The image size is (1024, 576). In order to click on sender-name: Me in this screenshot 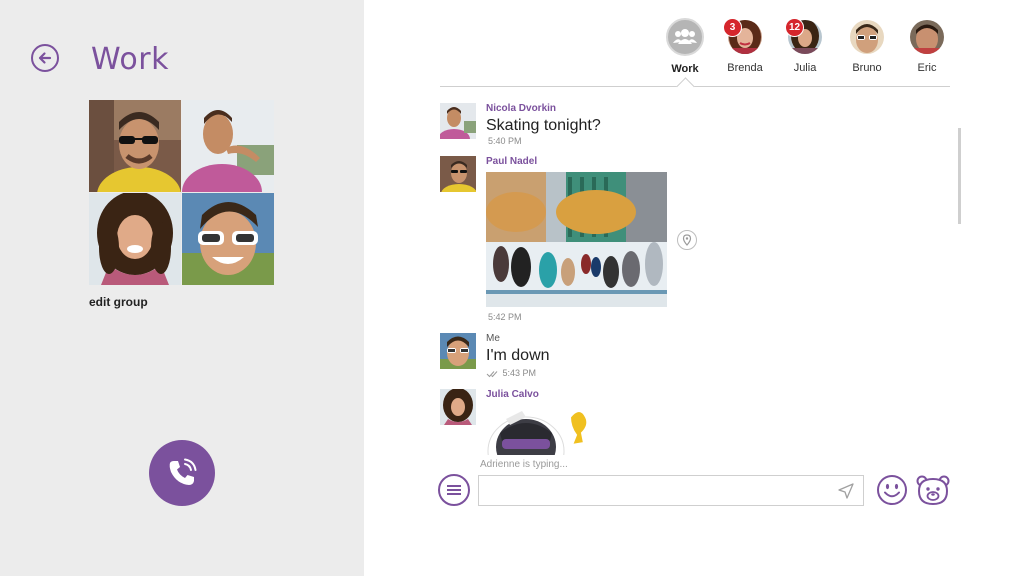, I will do `click(493, 338)`.